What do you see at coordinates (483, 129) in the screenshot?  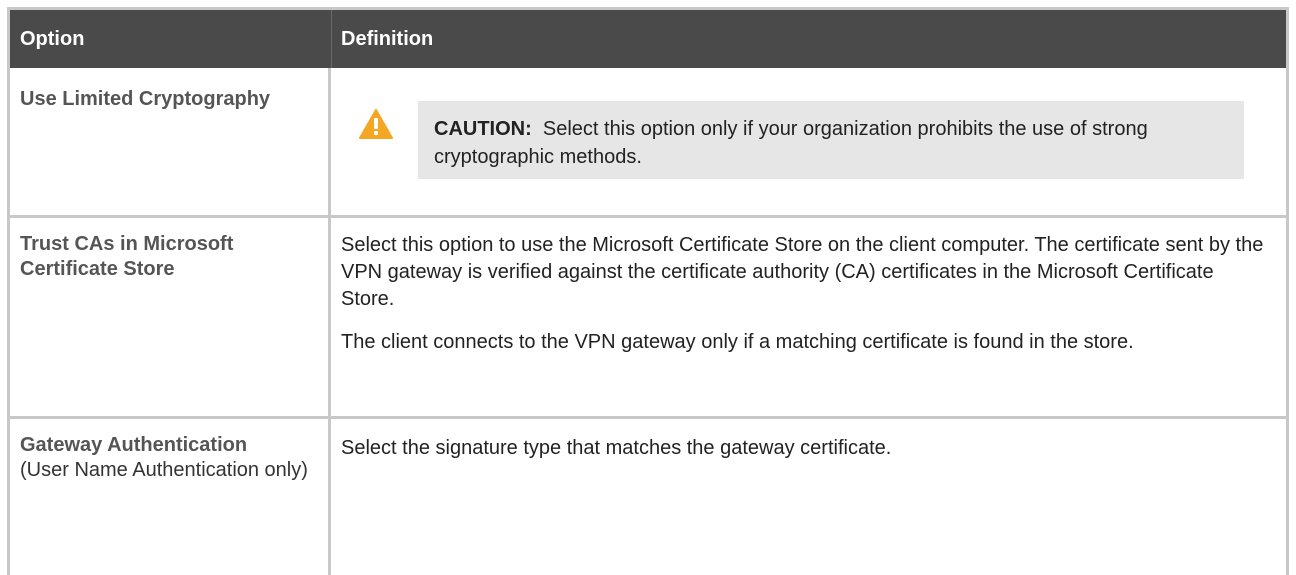 I see `caution-label: CAUTION:` at bounding box center [483, 129].